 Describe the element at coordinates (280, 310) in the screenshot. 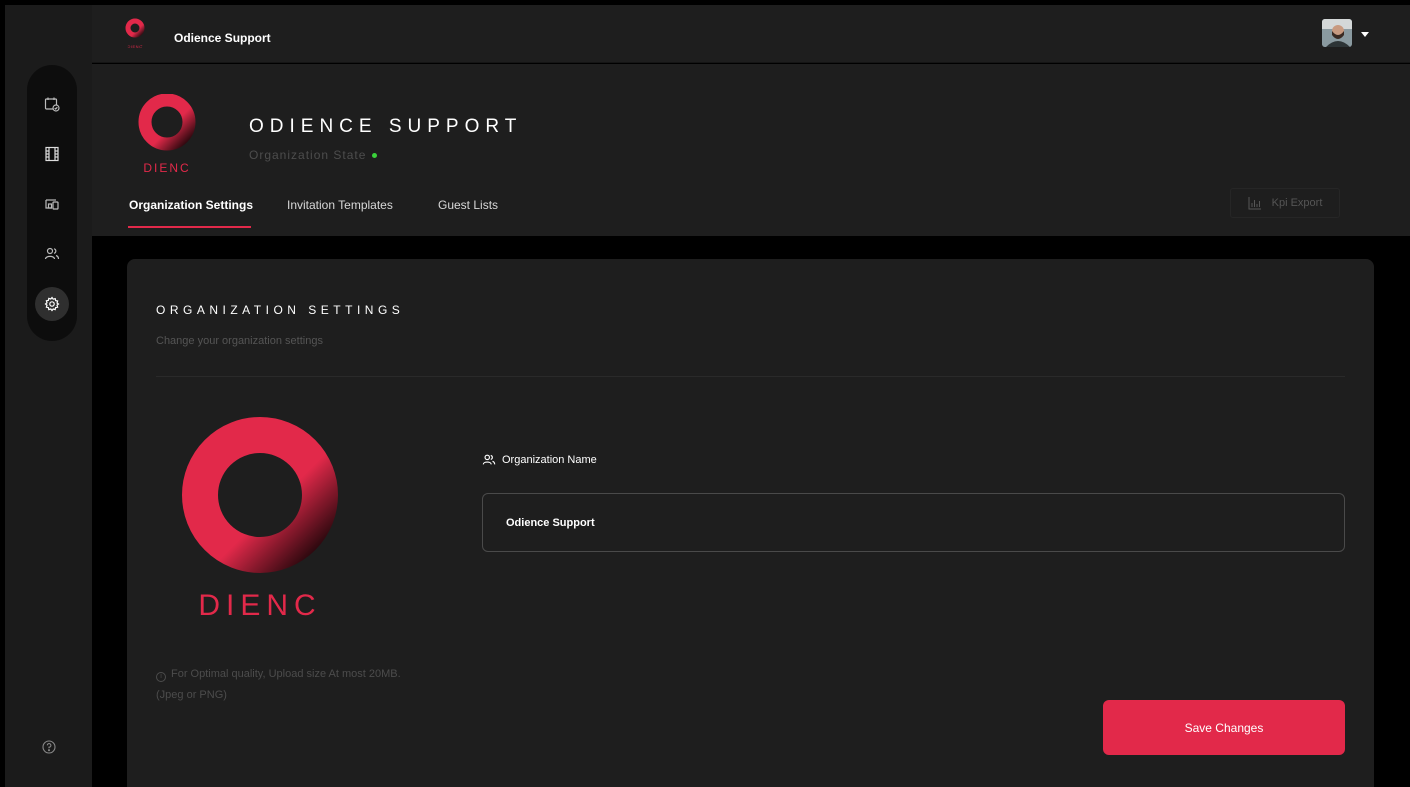

I see `section-title: ORGANIZATION SETTINGS` at that location.